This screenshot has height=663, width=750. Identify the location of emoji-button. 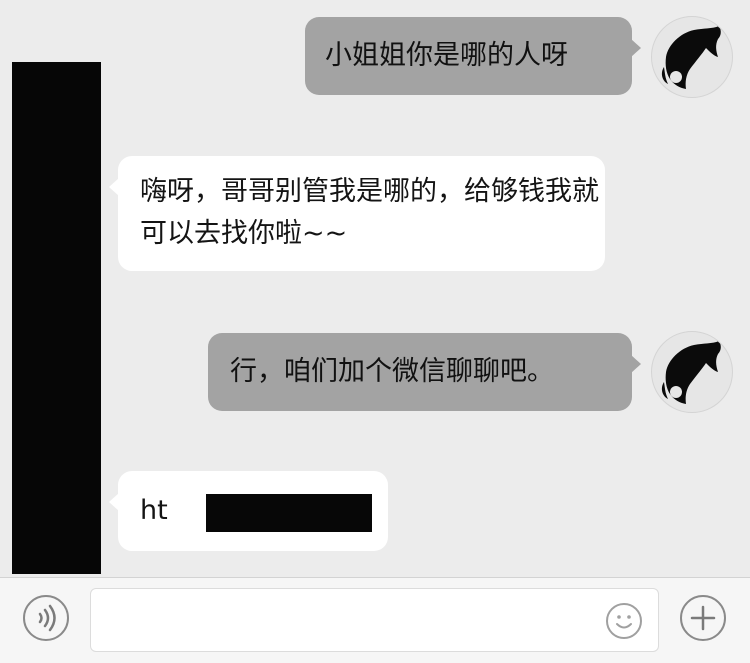
(624, 621).